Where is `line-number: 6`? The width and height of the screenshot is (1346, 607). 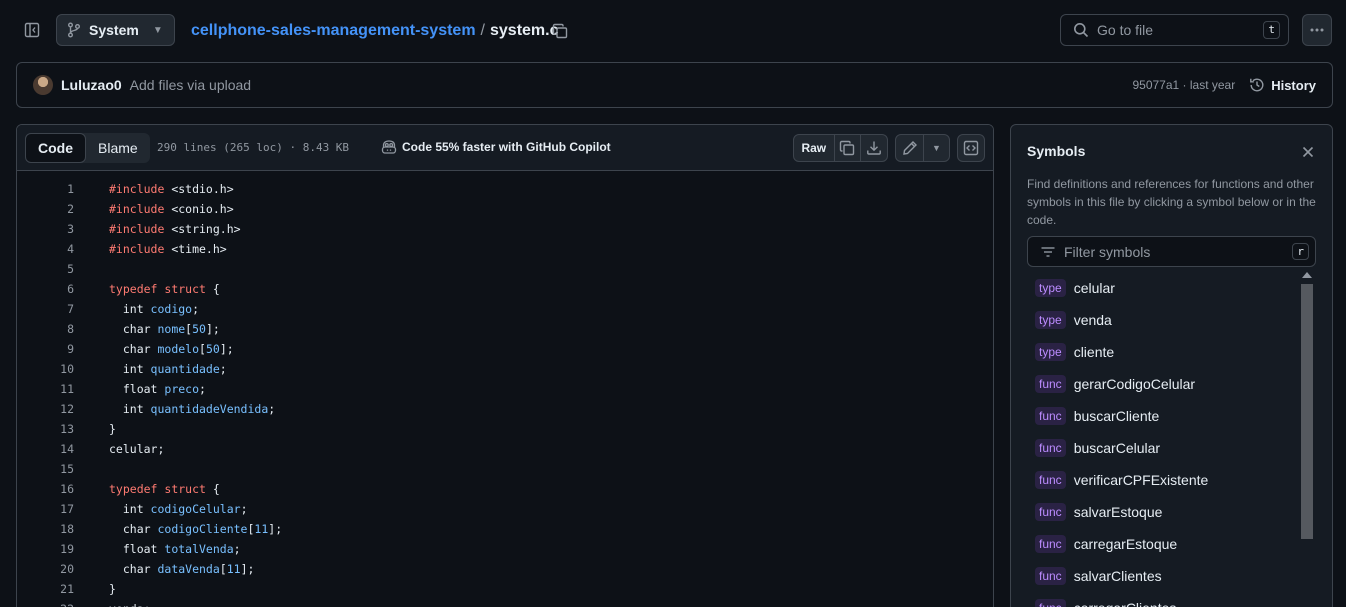 line-number: 6 is located at coordinates (45, 289).